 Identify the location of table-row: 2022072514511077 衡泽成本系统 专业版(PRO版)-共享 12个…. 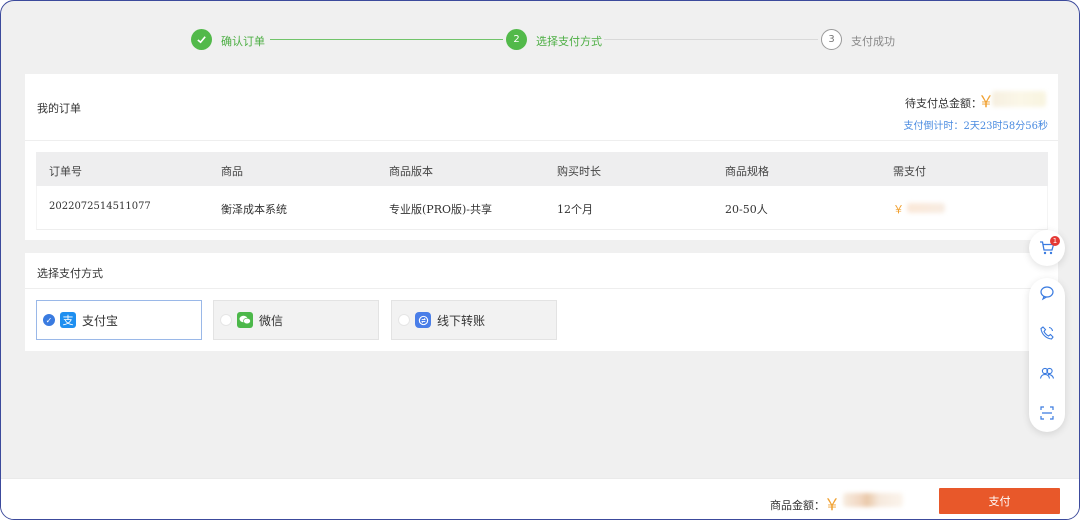
(542, 208).